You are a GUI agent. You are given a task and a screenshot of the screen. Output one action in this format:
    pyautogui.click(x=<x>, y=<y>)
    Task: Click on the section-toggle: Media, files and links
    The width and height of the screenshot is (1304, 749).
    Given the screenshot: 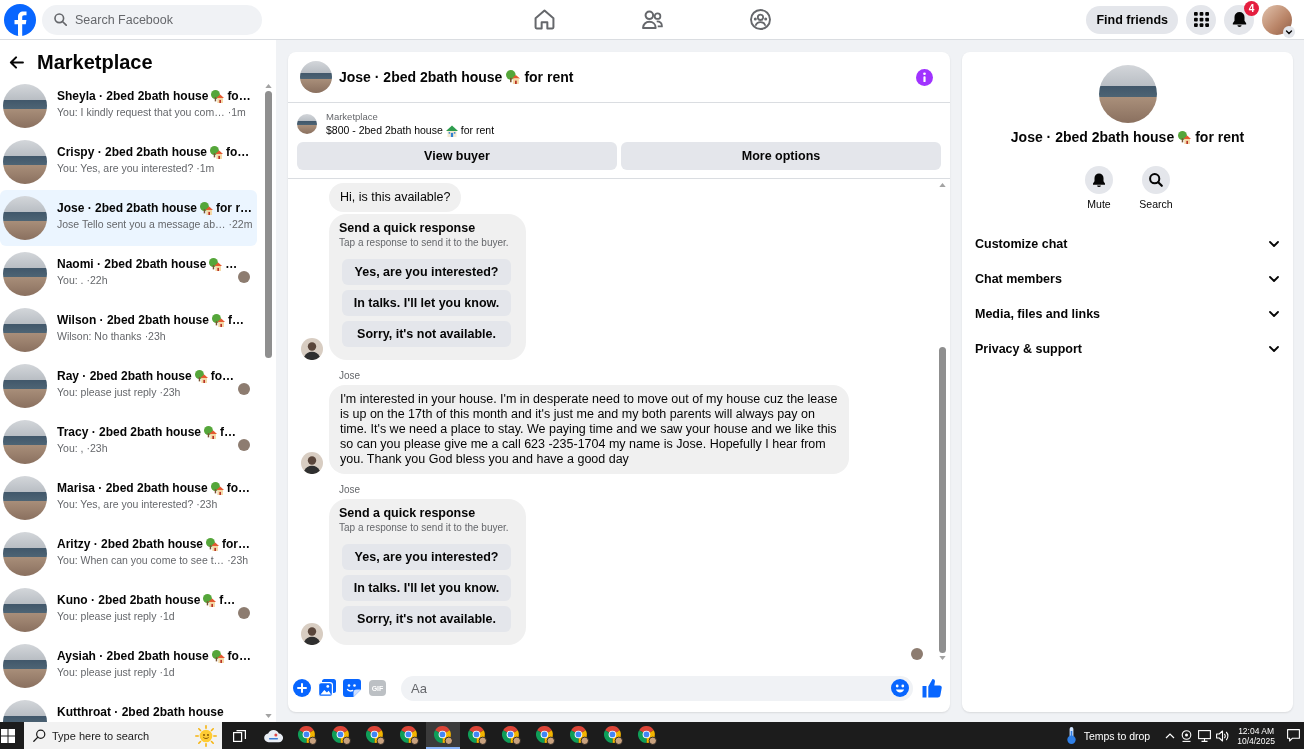 What is the action you would take?
    pyautogui.click(x=1127, y=313)
    